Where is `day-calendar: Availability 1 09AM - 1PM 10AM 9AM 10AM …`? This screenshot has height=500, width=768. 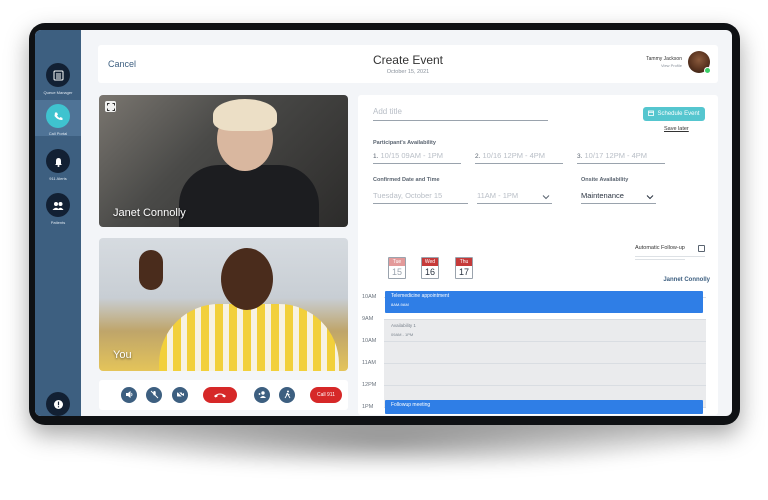 day-calendar: Availability 1 09AM - 1PM 10AM 9AM 10AM … is located at coordinates (538, 351).